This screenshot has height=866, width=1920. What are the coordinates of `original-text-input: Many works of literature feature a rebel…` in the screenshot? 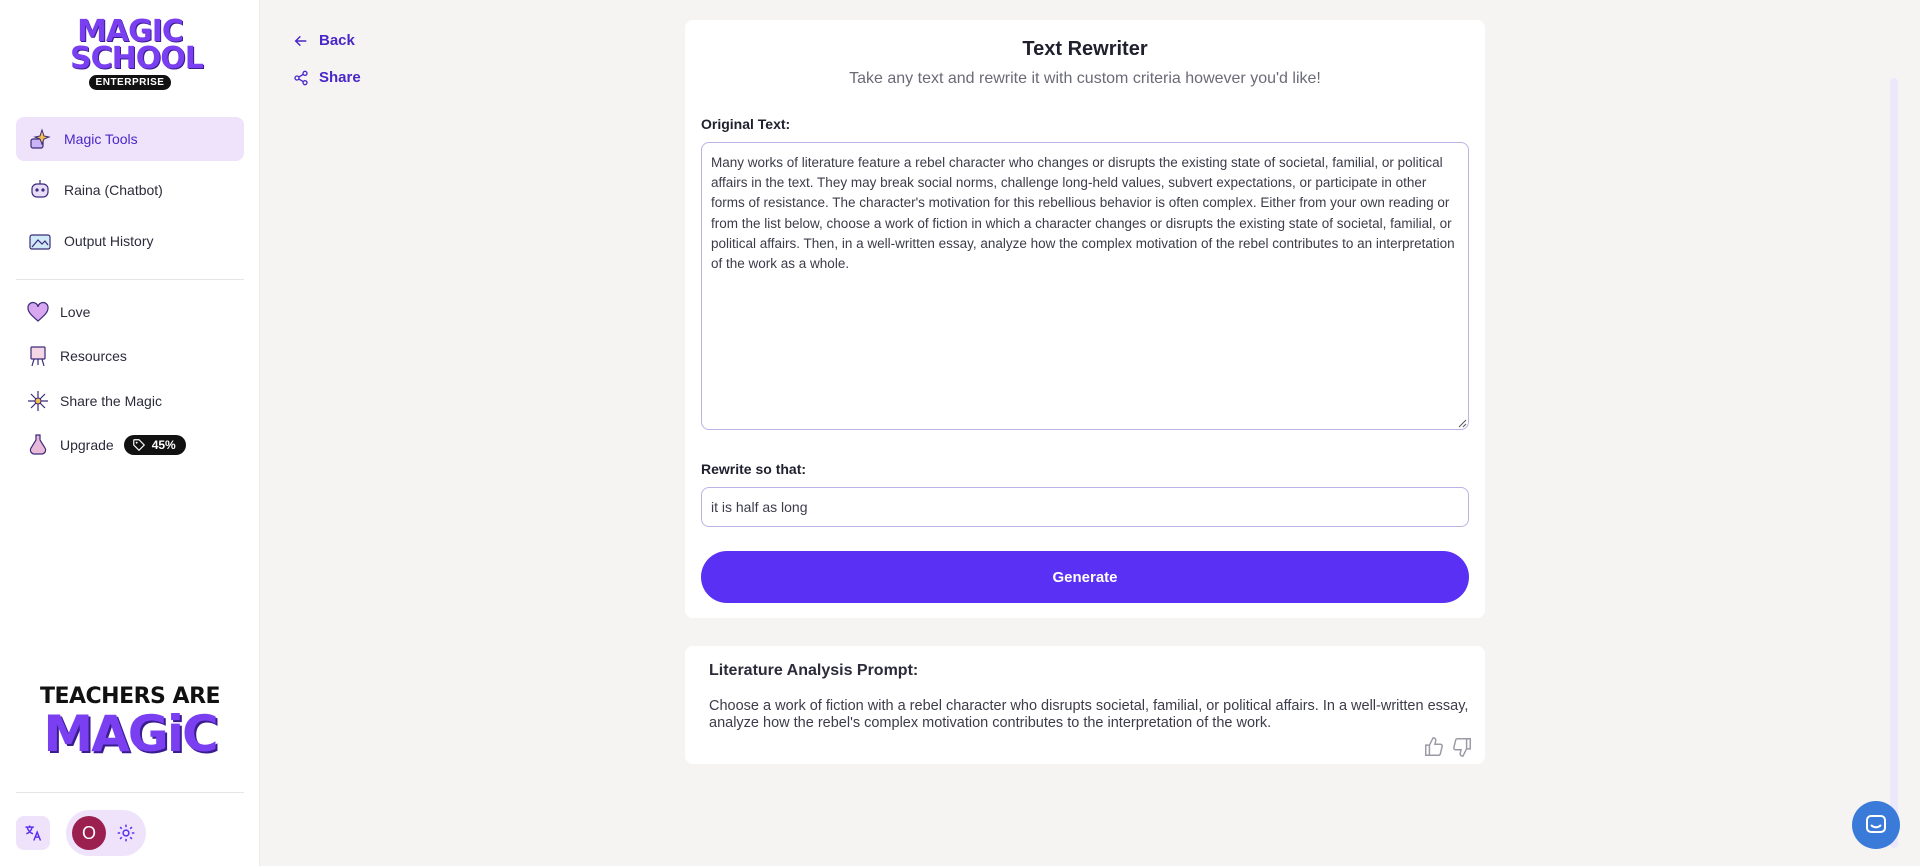 It's located at (1085, 286).